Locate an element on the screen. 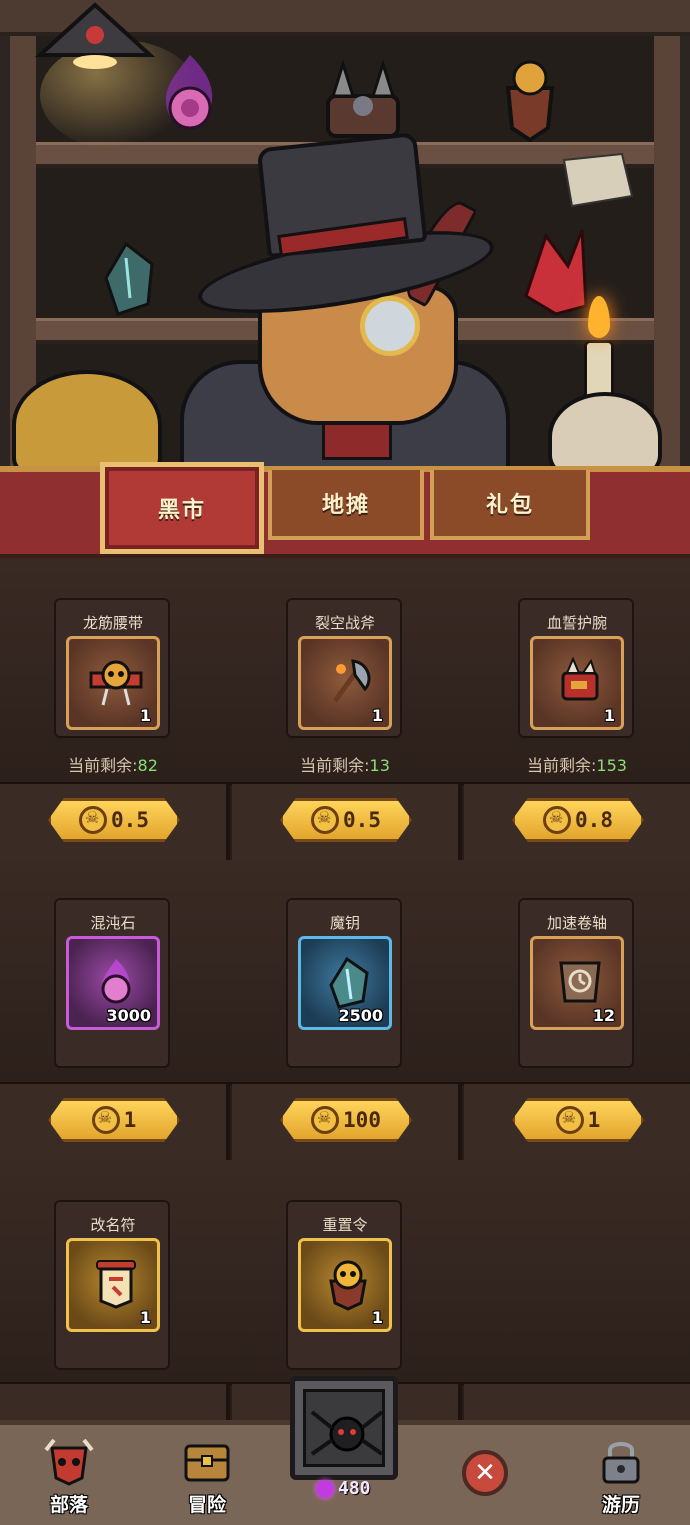 The width and height of the screenshot is (690, 1525). shop-item-card: 魔钥 2500 is located at coordinates (345, 971).